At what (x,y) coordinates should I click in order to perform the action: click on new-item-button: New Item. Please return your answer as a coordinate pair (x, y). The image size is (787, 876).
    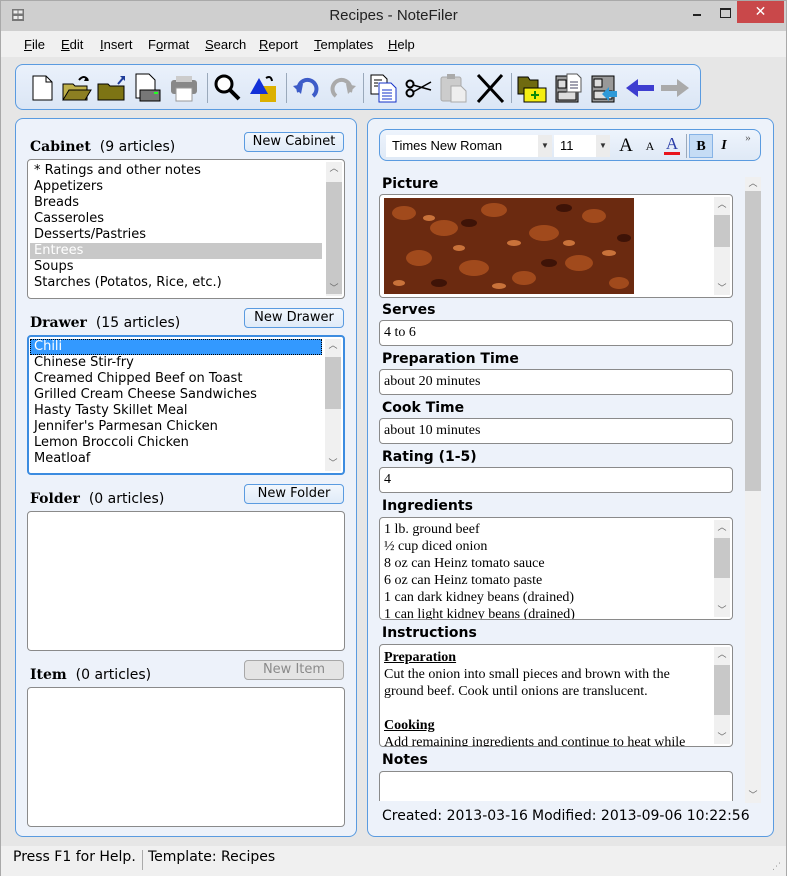
    Looking at the image, I should click on (294, 670).